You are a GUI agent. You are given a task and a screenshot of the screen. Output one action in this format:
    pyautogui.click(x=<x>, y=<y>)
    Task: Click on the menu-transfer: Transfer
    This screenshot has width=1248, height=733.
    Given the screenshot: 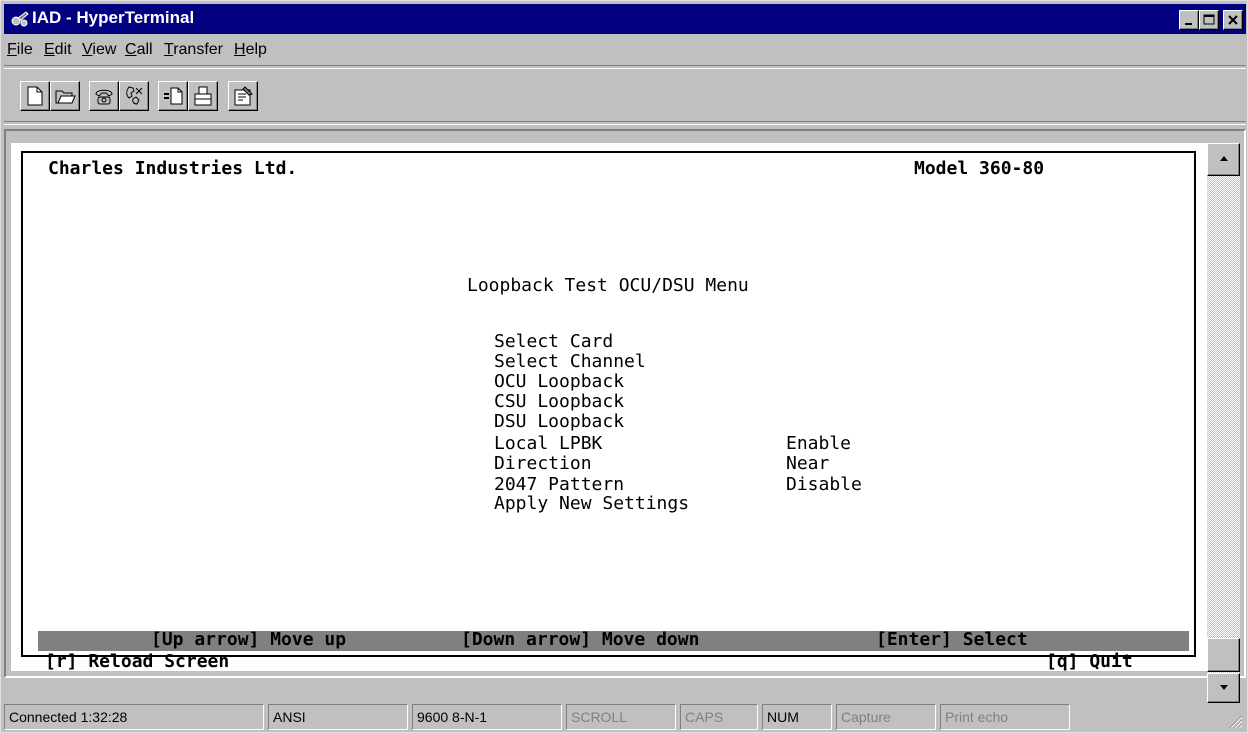 What is the action you would take?
    pyautogui.click(x=193, y=50)
    